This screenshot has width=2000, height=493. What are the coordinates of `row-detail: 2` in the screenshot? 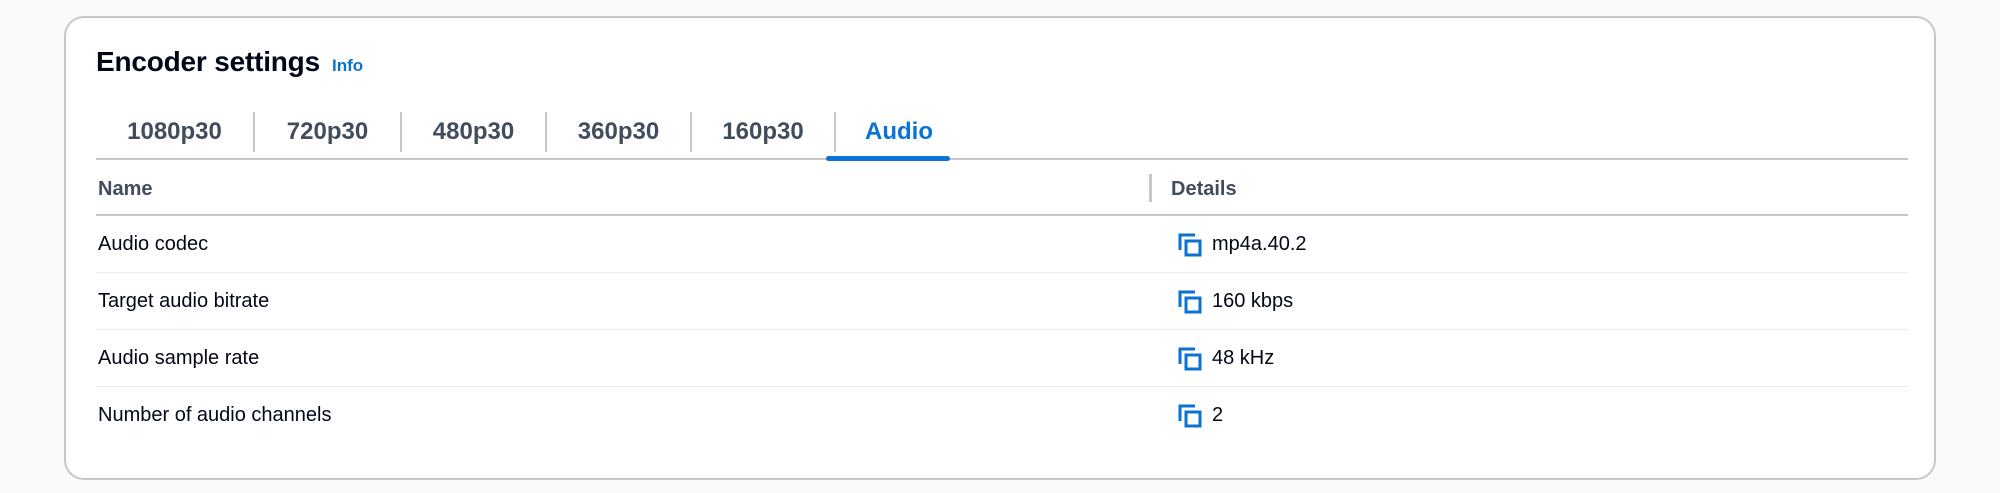 It's located at (1199, 415).